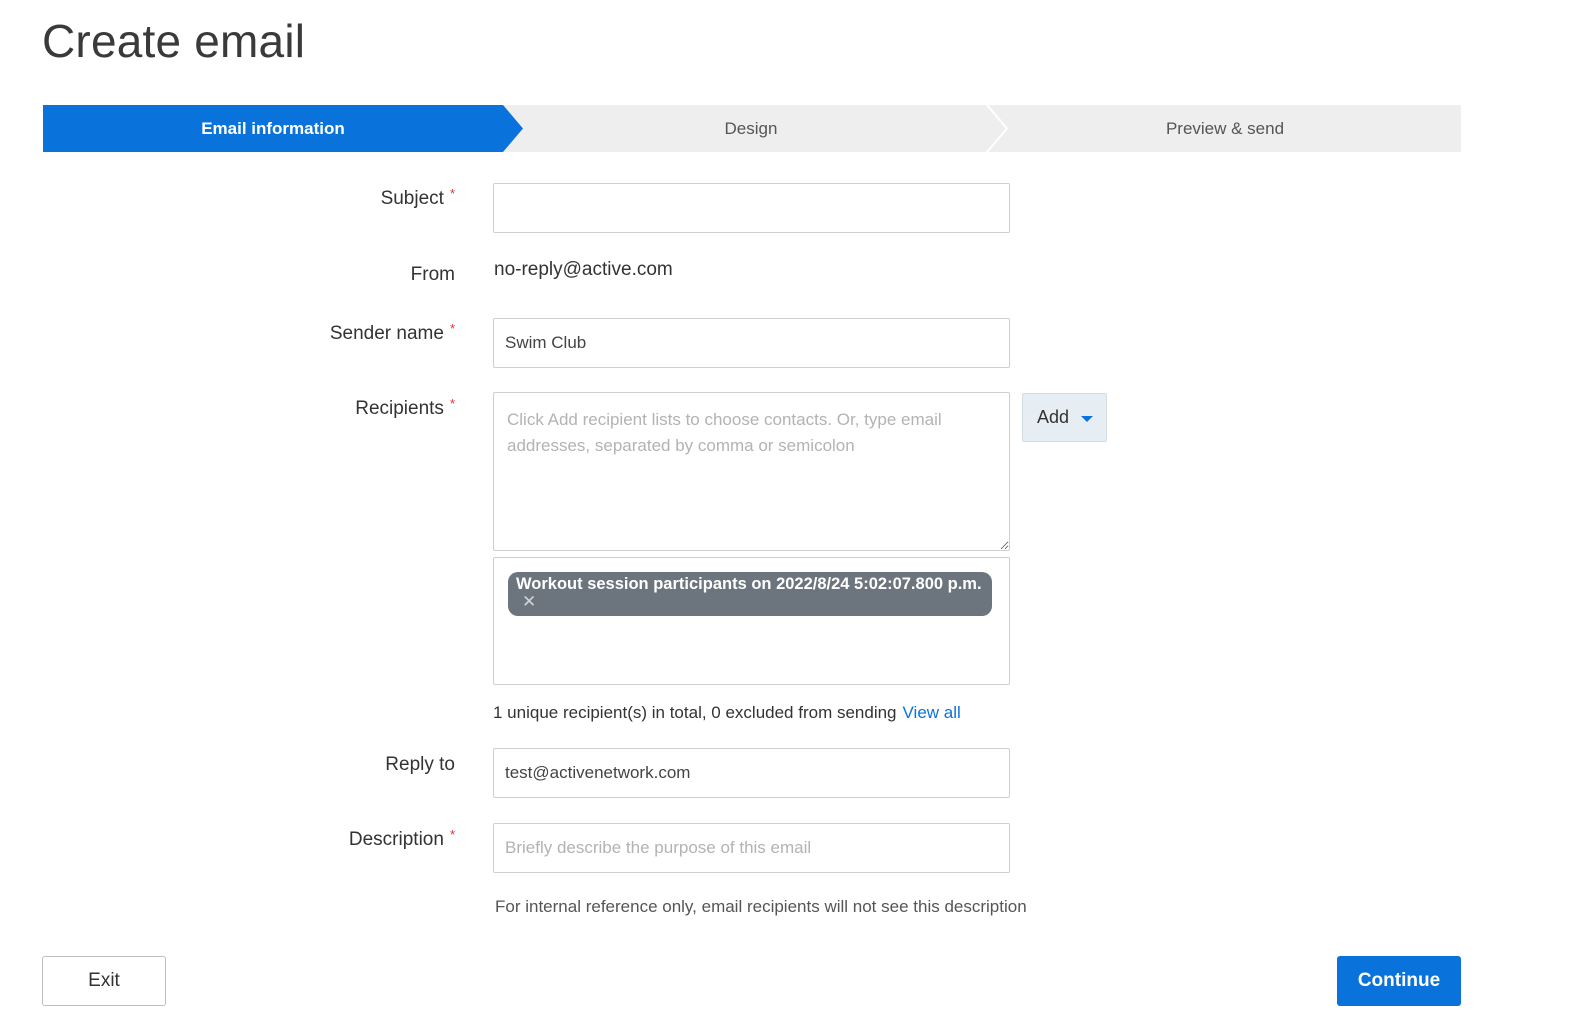 This screenshot has height=1034, width=1574. Describe the element at coordinates (399, 408) in the screenshot. I see `recipients-label-text: Recipients` at that location.